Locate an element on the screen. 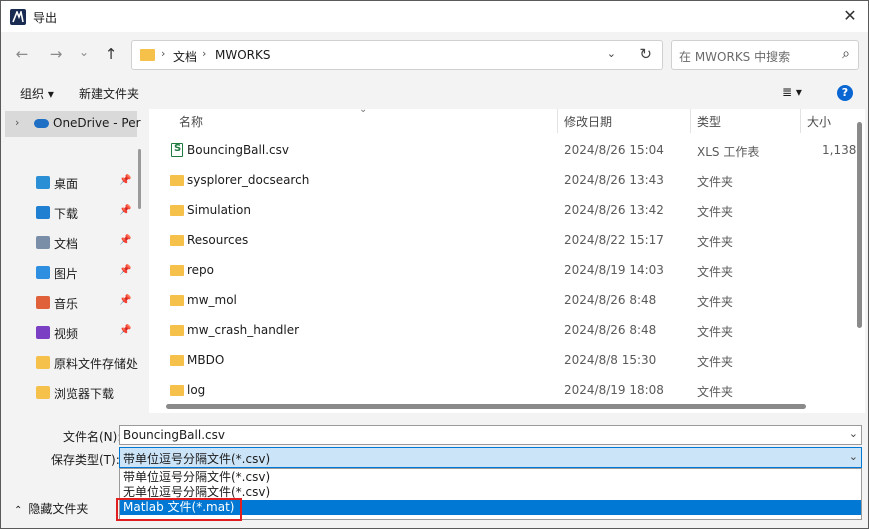 This screenshot has width=869, height=529. recent-locations-icon: ⌄ is located at coordinates (84, 52).